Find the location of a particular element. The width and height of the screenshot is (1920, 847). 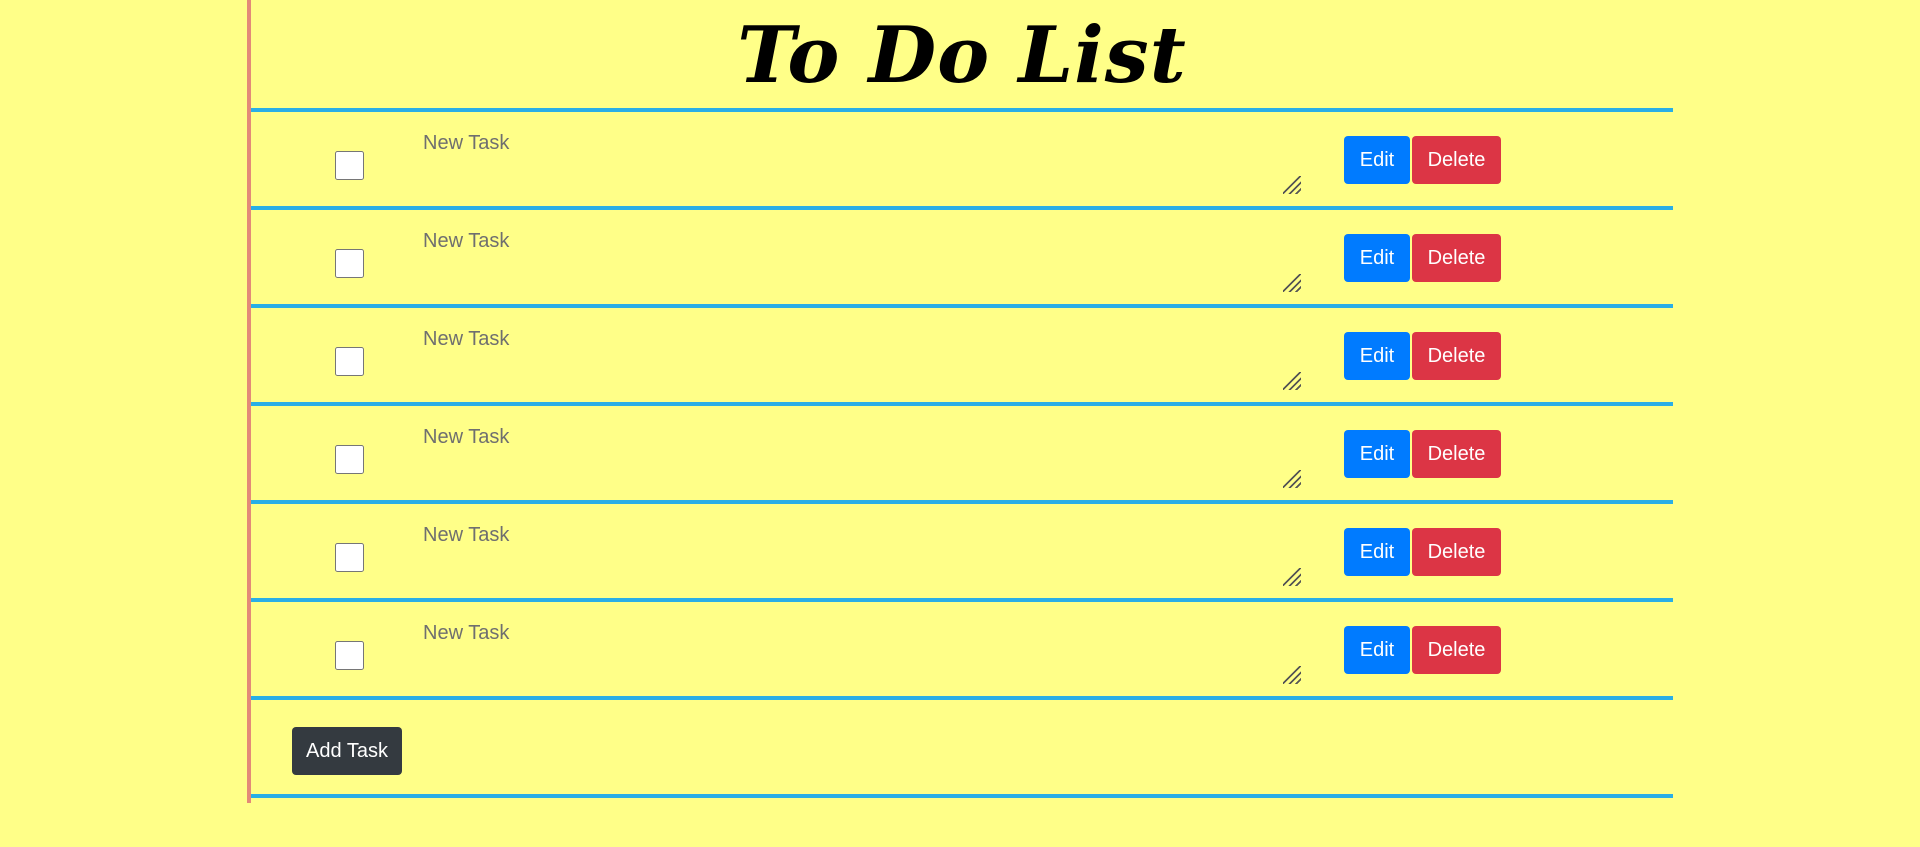

title-area: To Do List is located at coordinates (962, 56).